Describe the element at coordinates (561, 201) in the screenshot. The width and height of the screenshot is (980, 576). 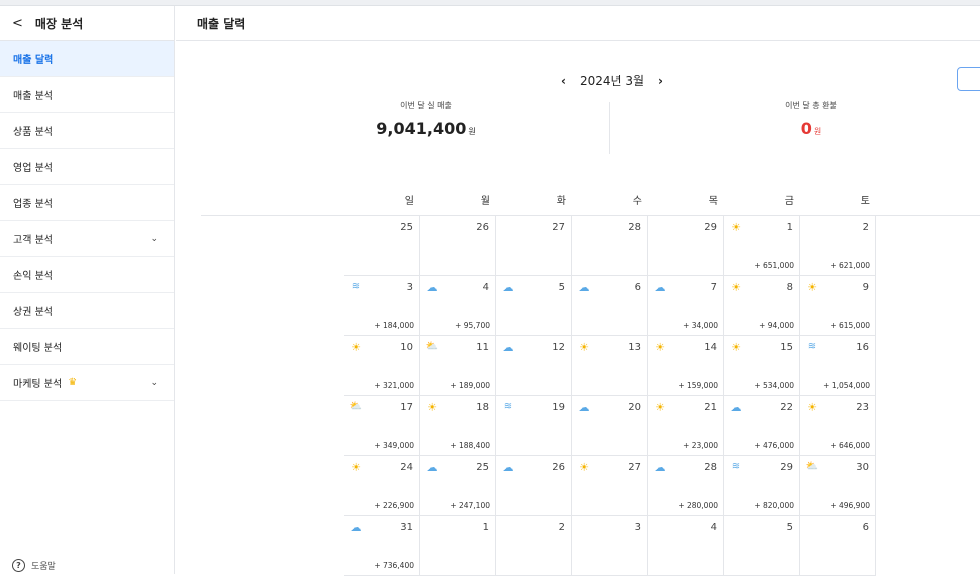
I see `weekday-label: 화` at that location.